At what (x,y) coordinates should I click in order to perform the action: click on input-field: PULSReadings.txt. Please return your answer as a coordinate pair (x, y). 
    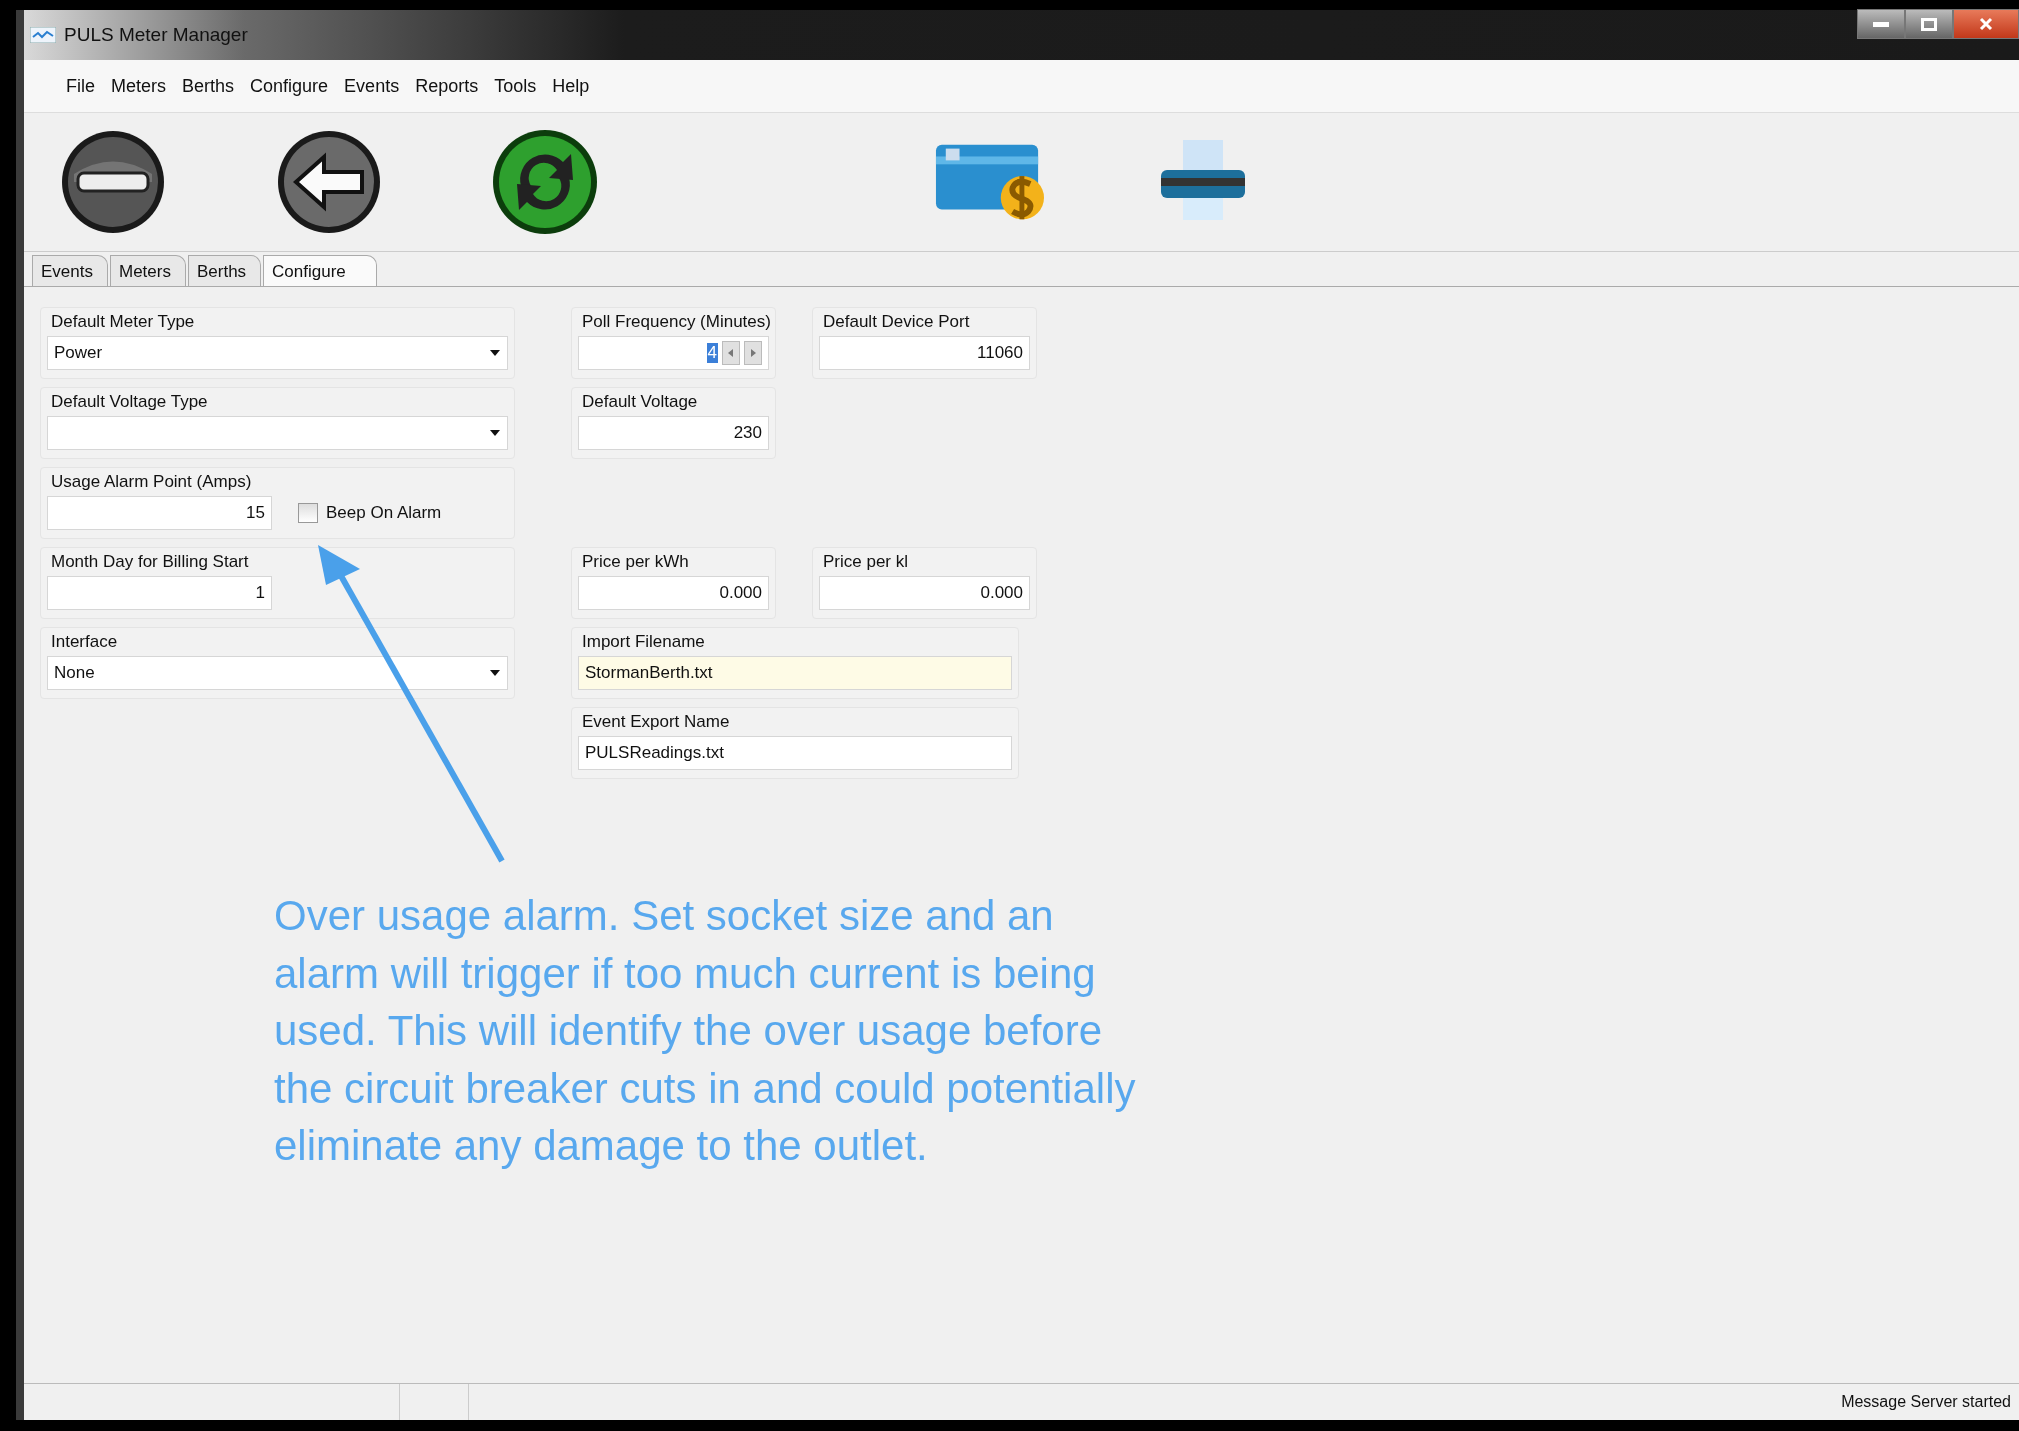
    Looking at the image, I should click on (795, 753).